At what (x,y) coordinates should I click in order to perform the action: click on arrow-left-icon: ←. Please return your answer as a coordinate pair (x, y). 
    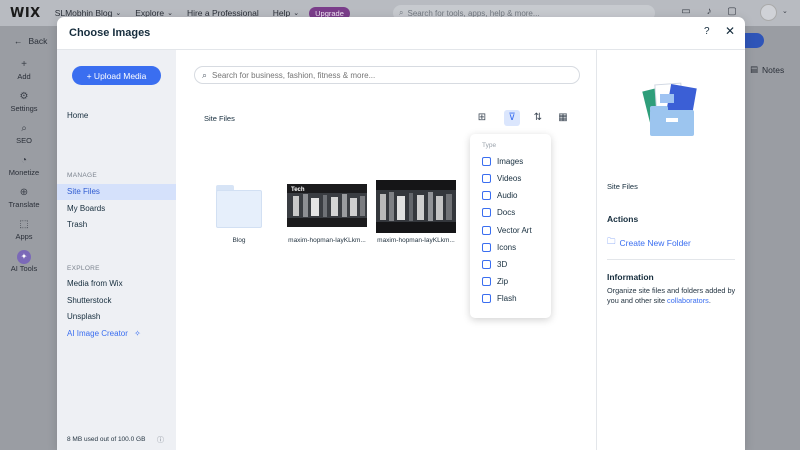
    Looking at the image, I should click on (18, 41).